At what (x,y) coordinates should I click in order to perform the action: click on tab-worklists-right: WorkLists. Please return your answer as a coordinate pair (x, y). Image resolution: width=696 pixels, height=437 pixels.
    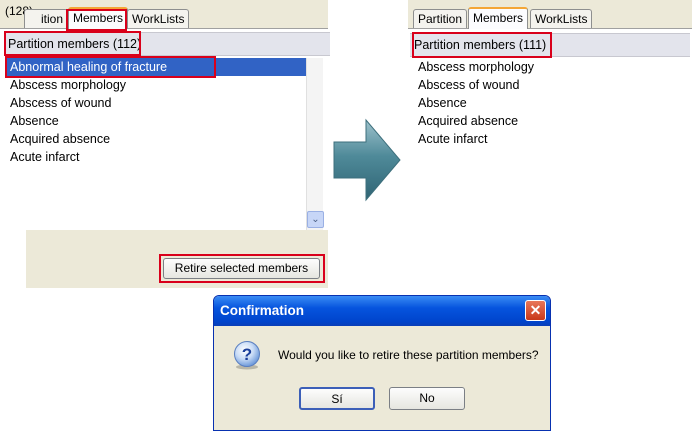
    Looking at the image, I should click on (561, 18).